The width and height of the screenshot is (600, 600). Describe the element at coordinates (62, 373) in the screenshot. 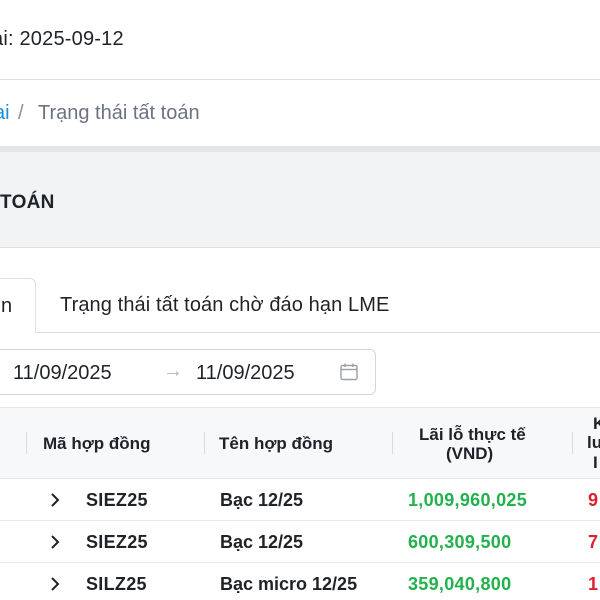

I see `date-from-input: 11/09/2025` at that location.